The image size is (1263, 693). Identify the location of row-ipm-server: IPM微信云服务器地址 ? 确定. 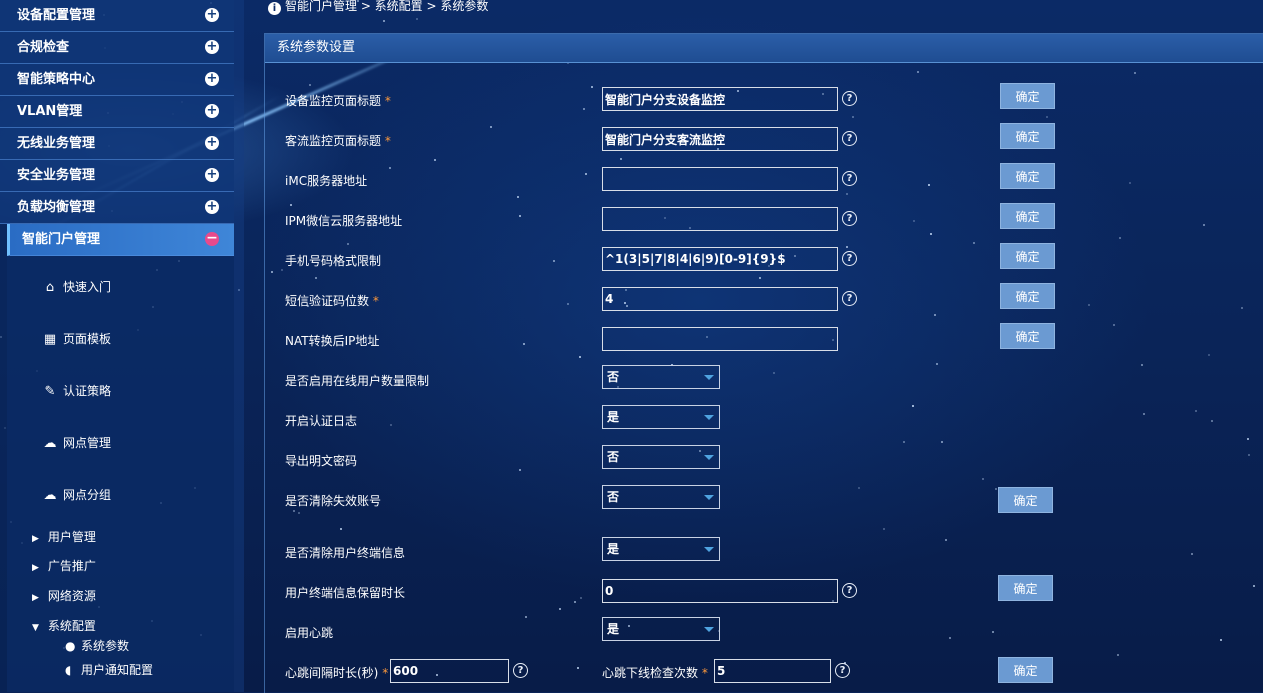
(764, 218).